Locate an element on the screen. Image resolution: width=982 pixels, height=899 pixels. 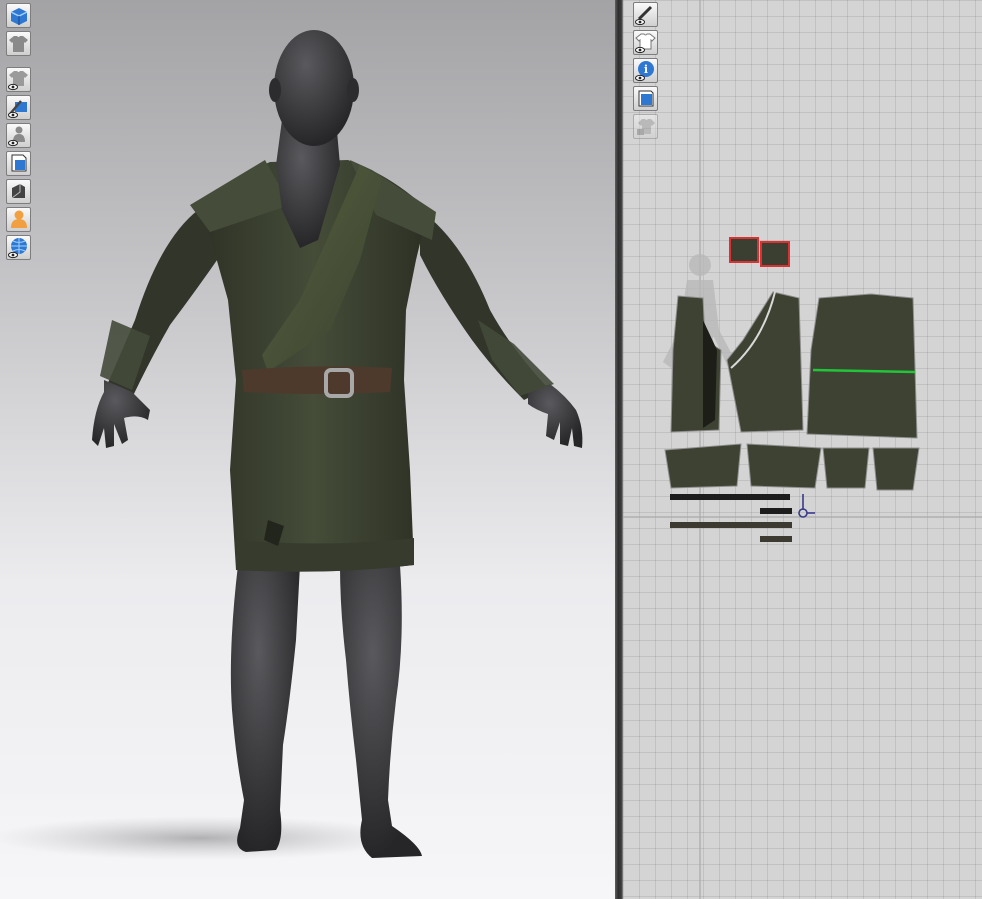
avatar-skin-button is located at coordinates (18, 219).